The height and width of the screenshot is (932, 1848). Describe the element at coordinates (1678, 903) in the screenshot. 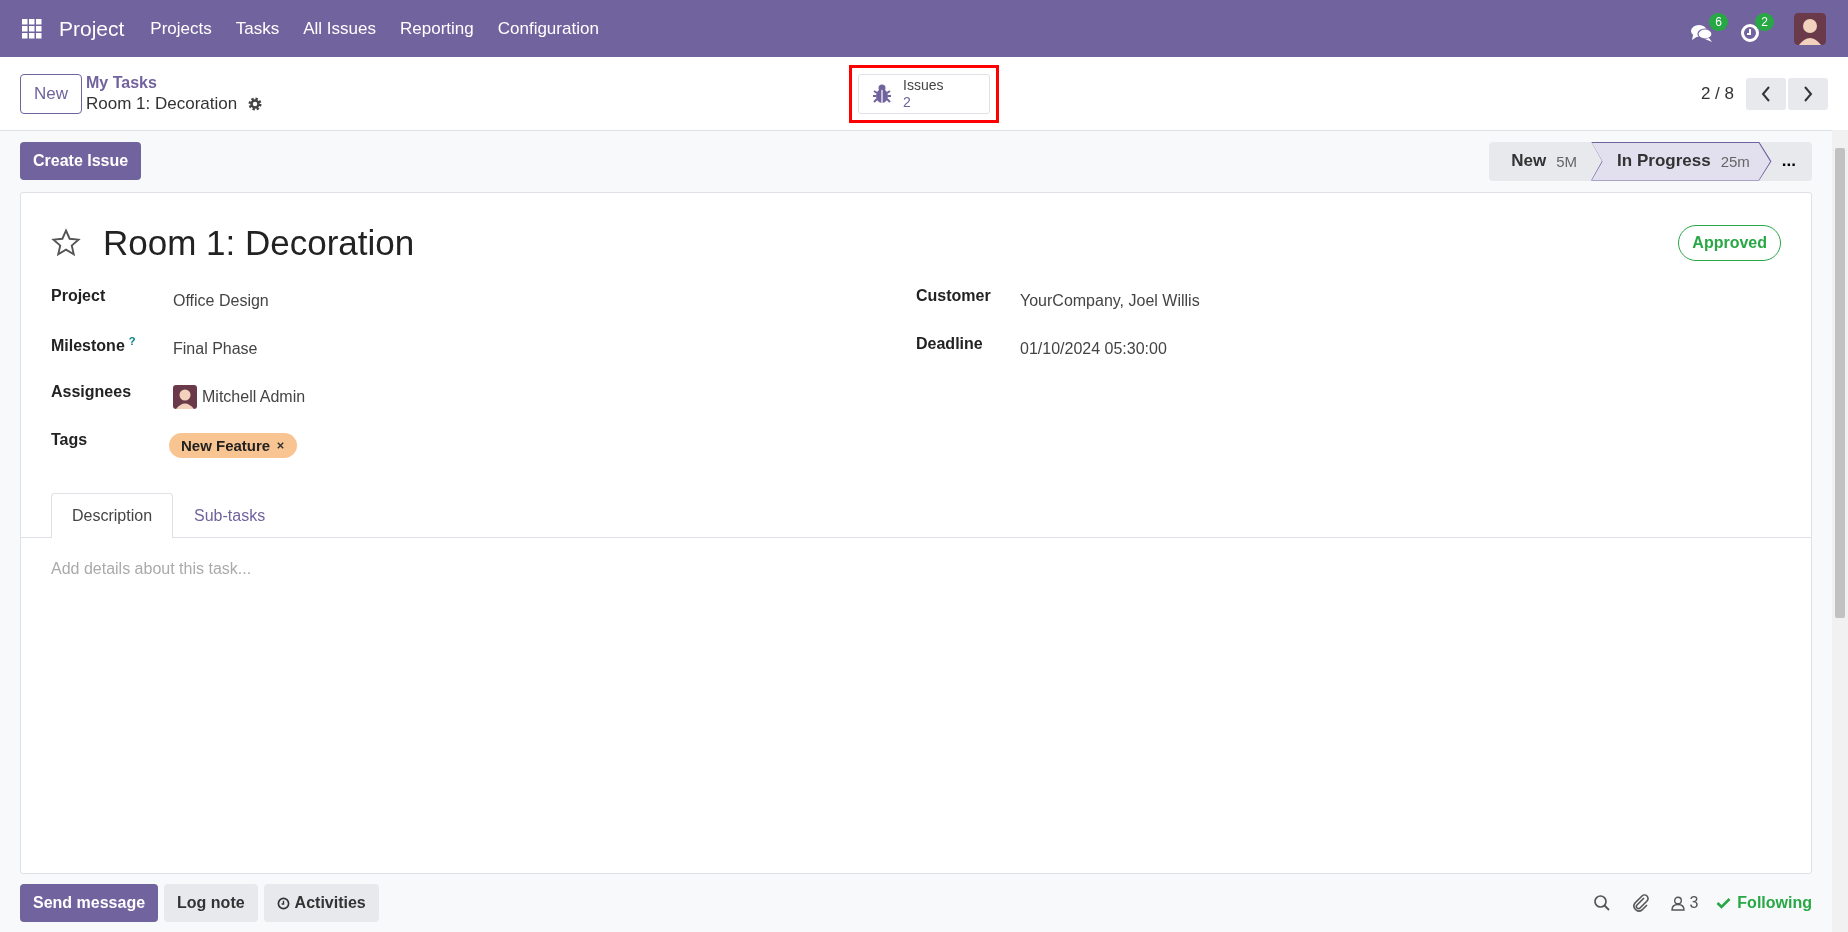

I see `person-icon` at that location.